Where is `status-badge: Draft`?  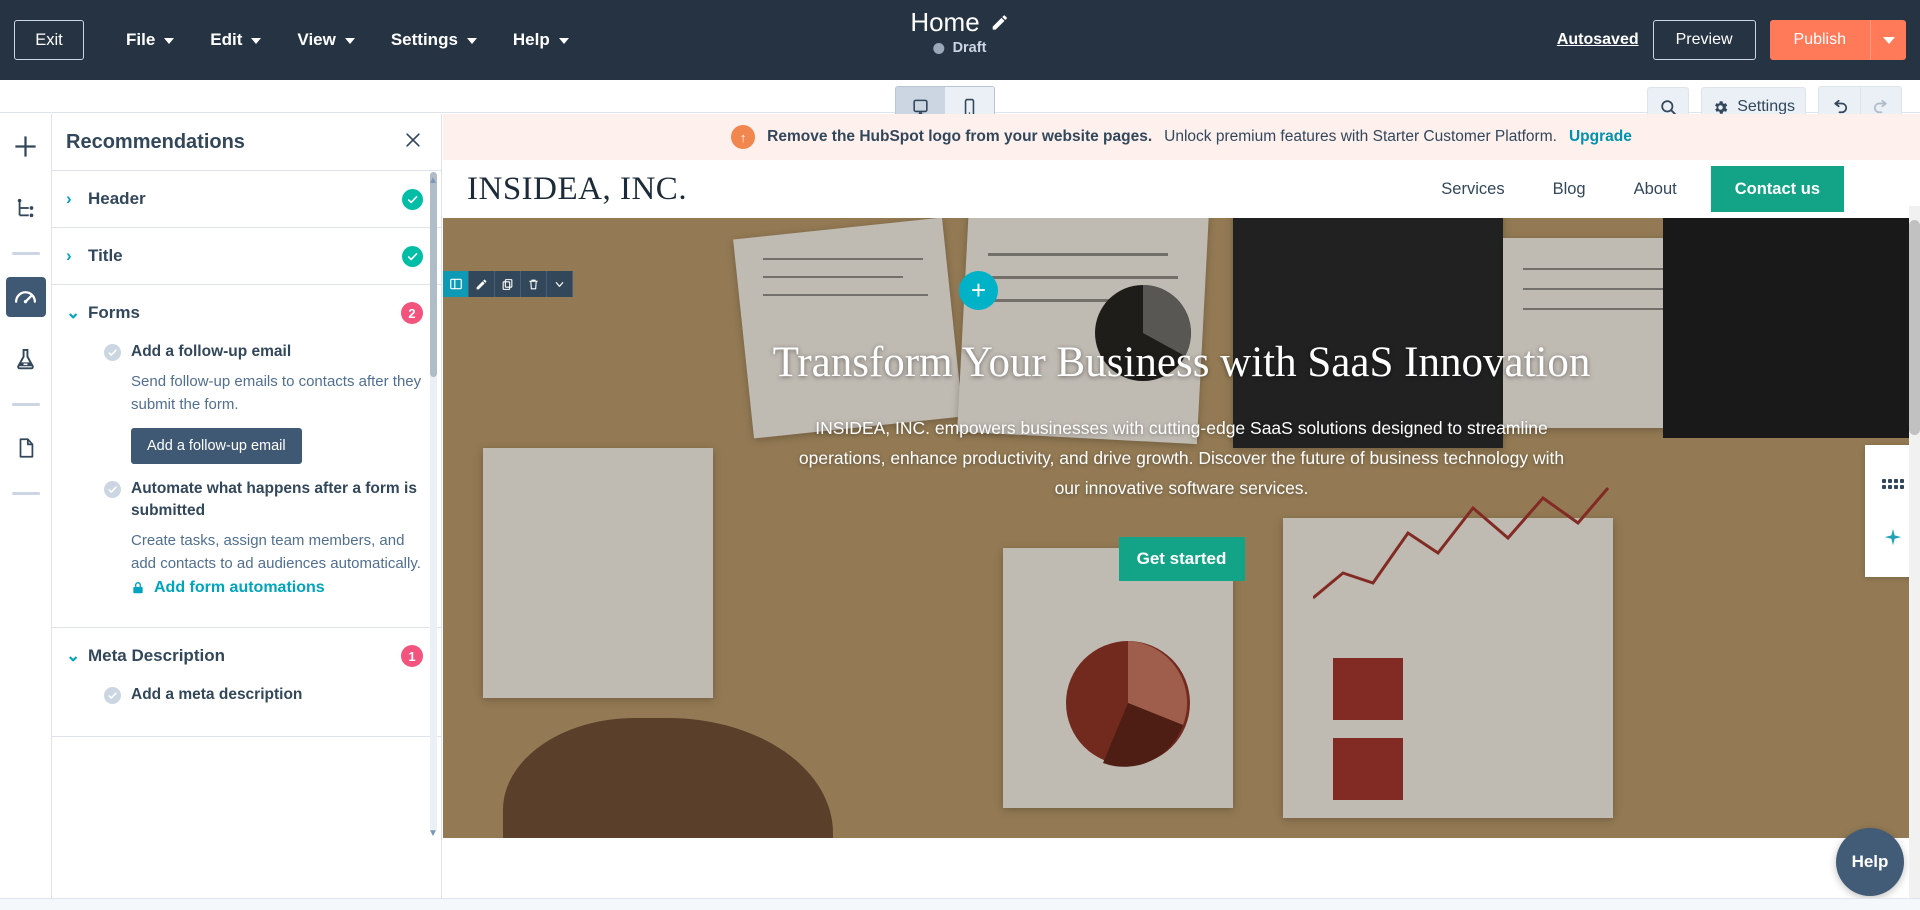
status-badge: Draft is located at coordinates (969, 48).